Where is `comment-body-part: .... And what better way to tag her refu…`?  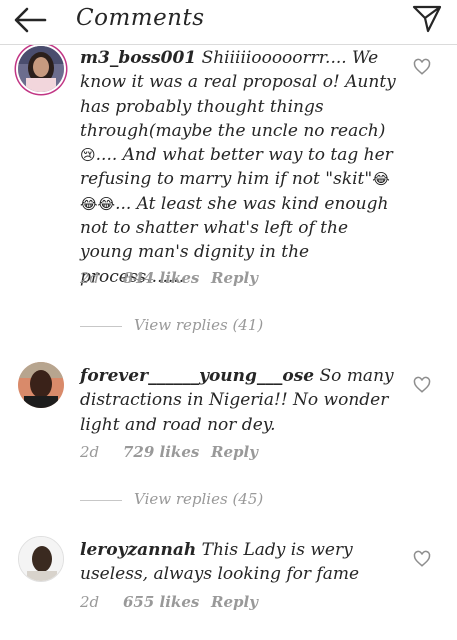
comment-body-part: .... And what better way to tag her refu… is located at coordinates (236, 167).